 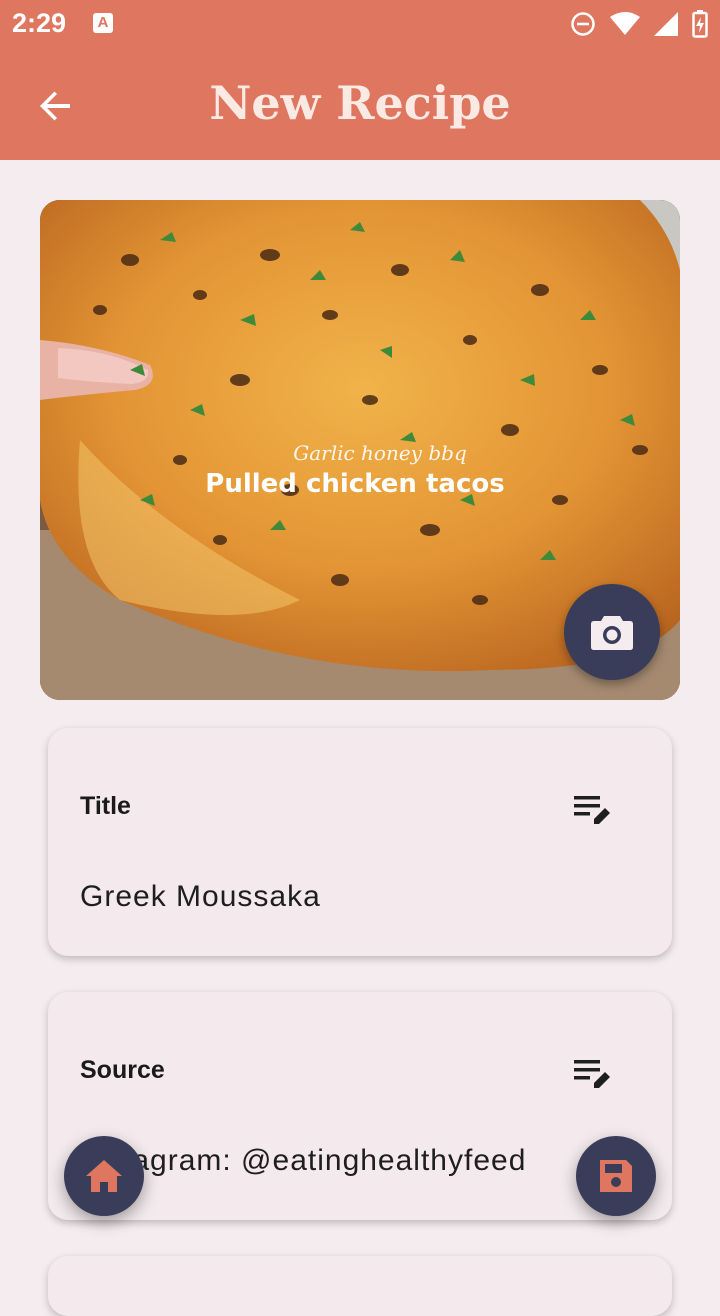 What do you see at coordinates (303, 1161) in the screenshot?
I see `source-field-value: Instagram: @eatinghealthyfeed` at bounding box center [303, 1161].